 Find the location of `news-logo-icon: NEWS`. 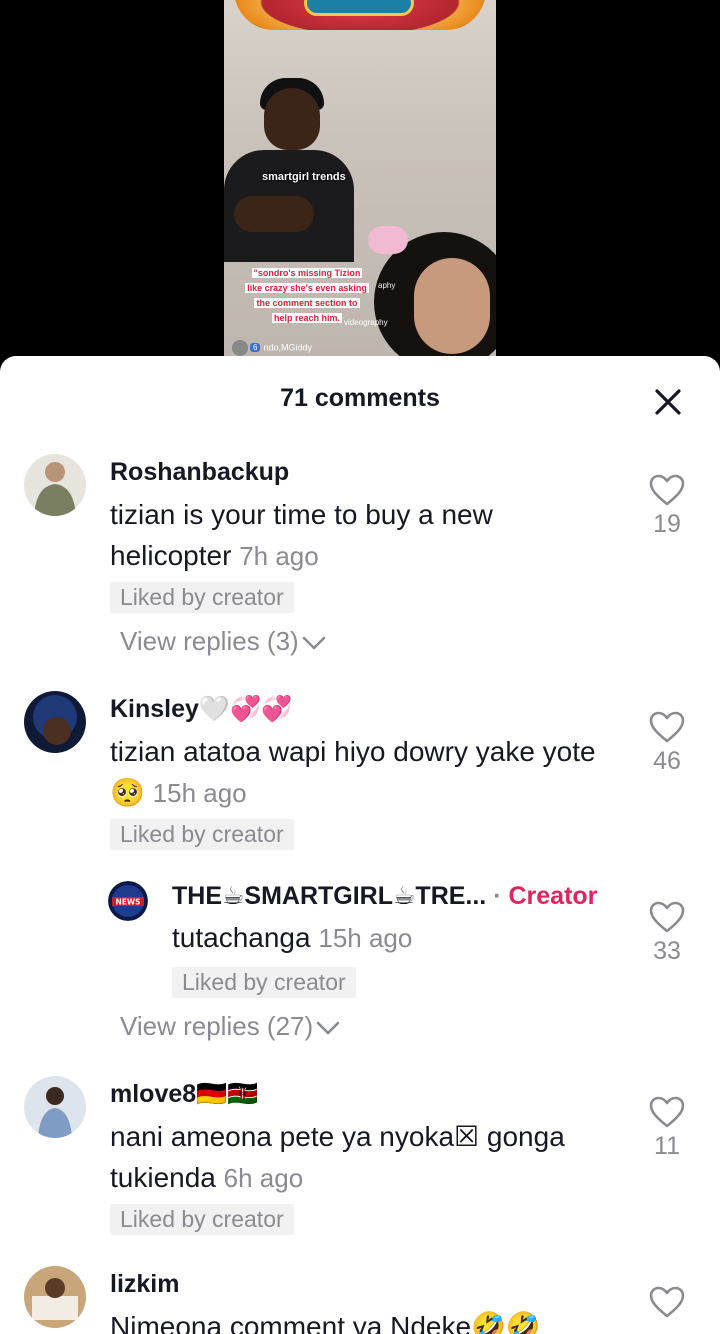

news-logo-icon: NEWS is located at coordinates (128, 901).